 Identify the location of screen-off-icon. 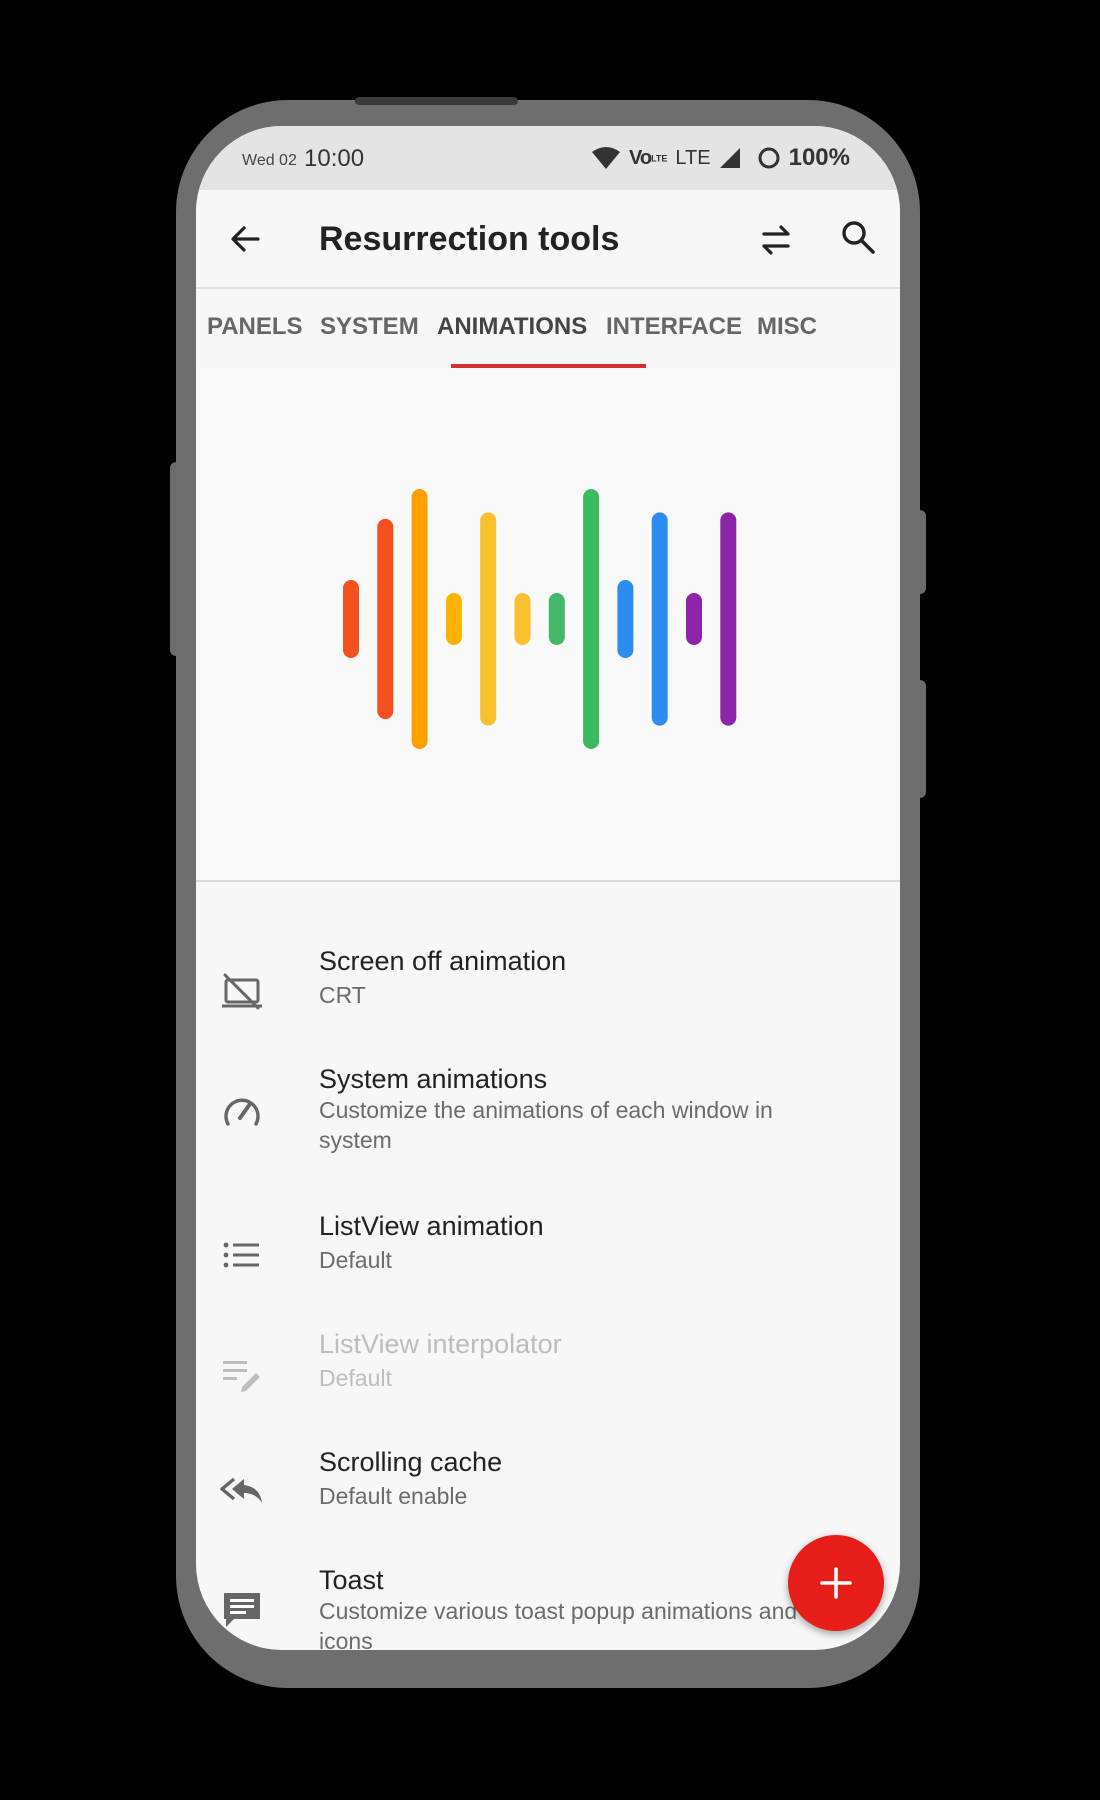
(242, 991).